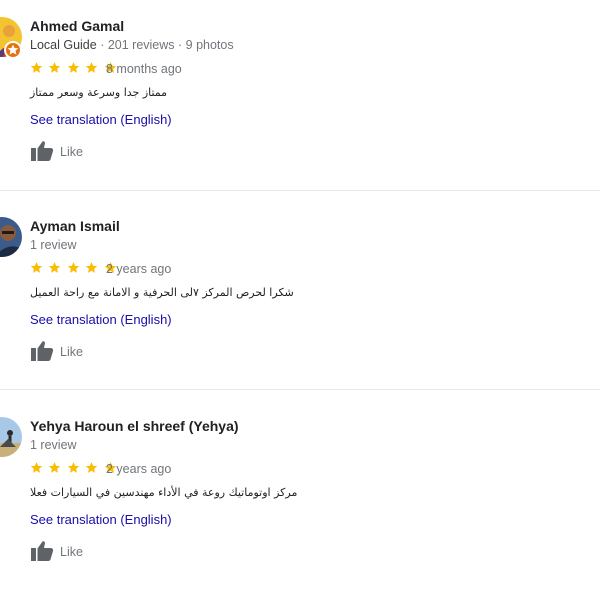  Describe the element at coordinates (63, 45) in the screenshot. I see `local-guide-label: Local Guide` at that location.